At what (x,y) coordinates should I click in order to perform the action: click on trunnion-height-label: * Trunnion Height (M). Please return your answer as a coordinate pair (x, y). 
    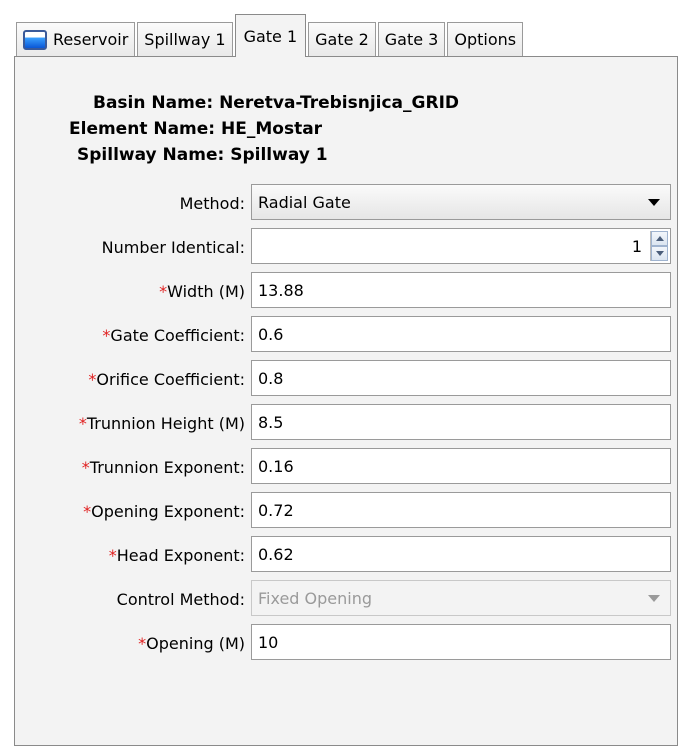
    Looking at the image, I should click on (161, 423).